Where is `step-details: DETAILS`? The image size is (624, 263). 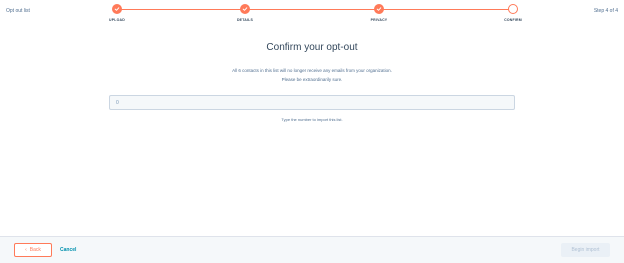
step-details: DETAILS is located at coordinates (245, 13).